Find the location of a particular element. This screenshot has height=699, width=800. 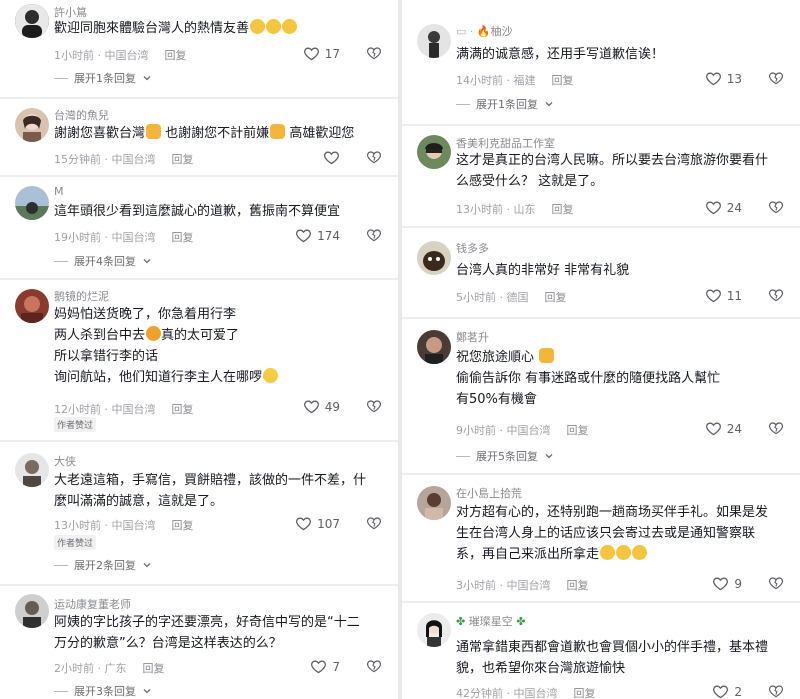

author-liked-badge: 作者赞过 is located at coordinates (75, 424).